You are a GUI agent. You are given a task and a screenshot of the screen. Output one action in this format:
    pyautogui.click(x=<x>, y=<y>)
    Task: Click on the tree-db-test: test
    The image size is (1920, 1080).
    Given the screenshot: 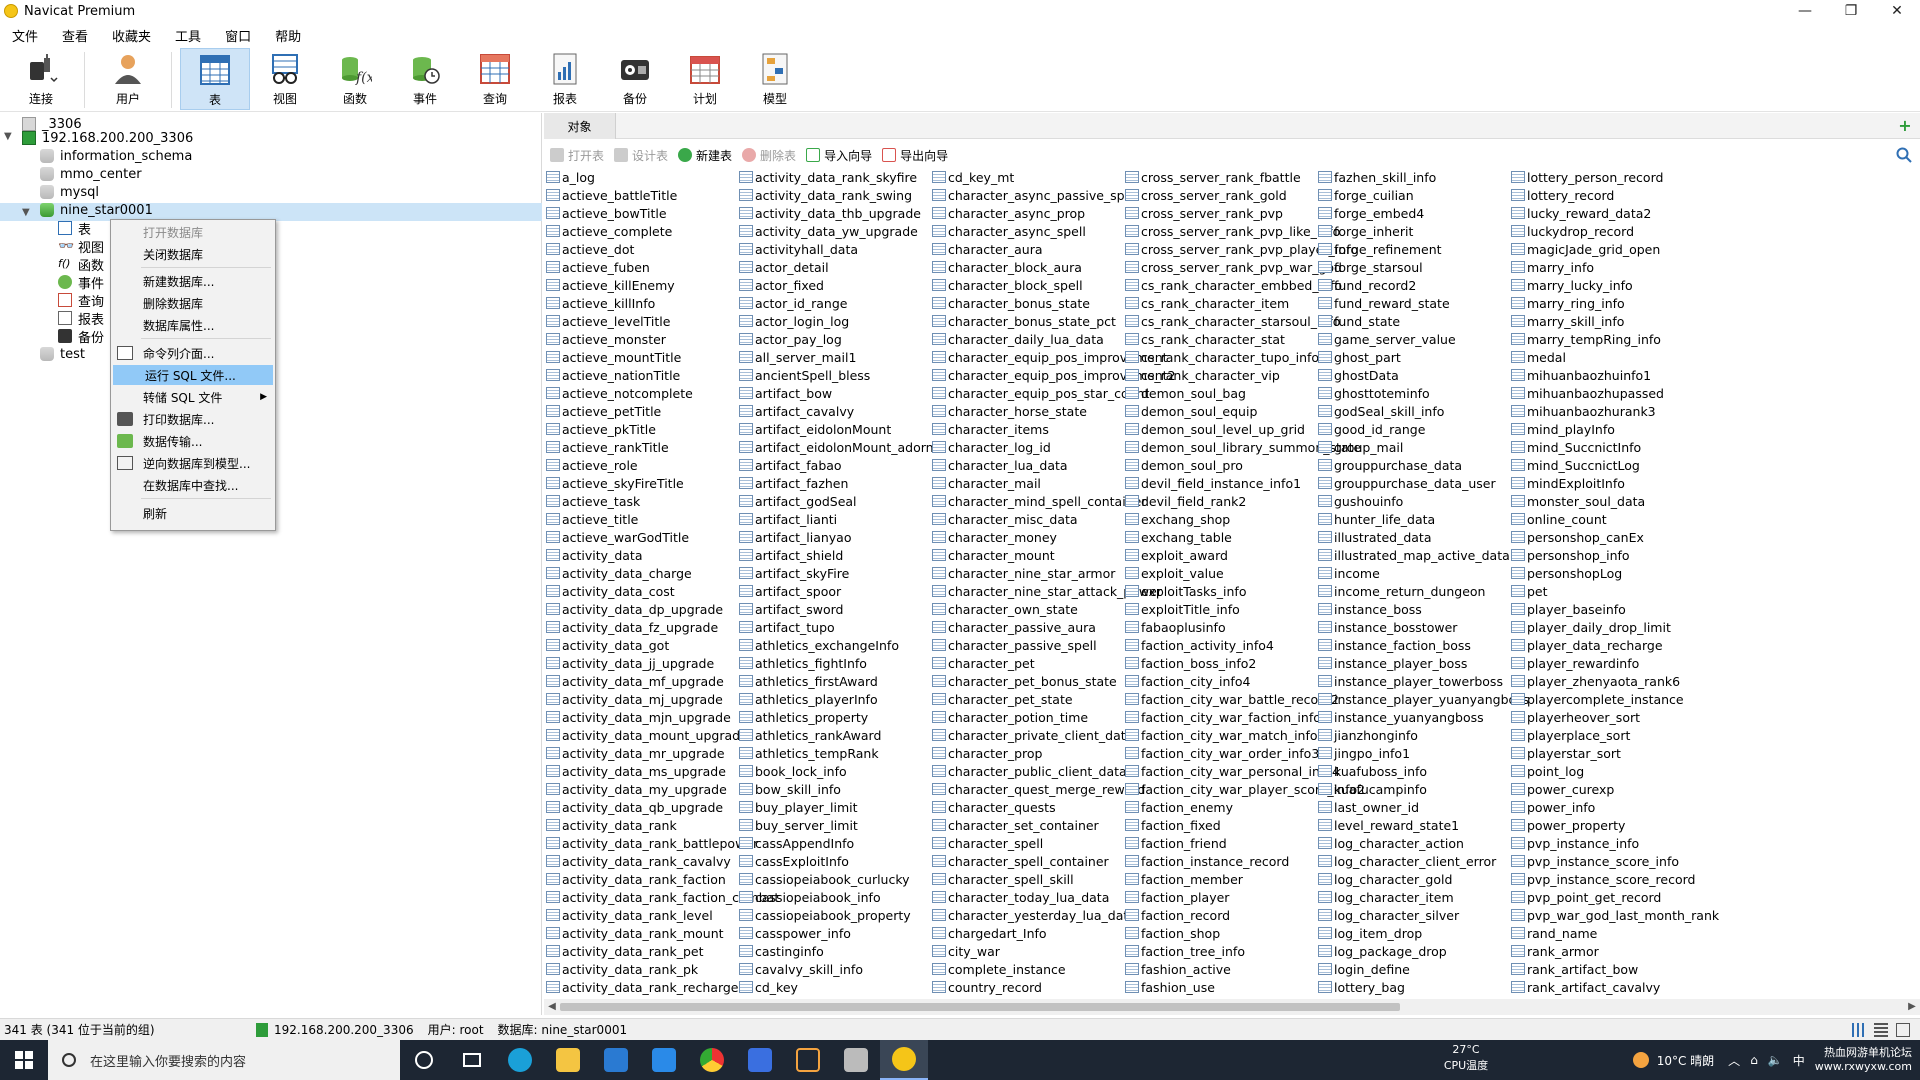 What is the action you would take?
    pyautogui.click(x=62, y=354)
    